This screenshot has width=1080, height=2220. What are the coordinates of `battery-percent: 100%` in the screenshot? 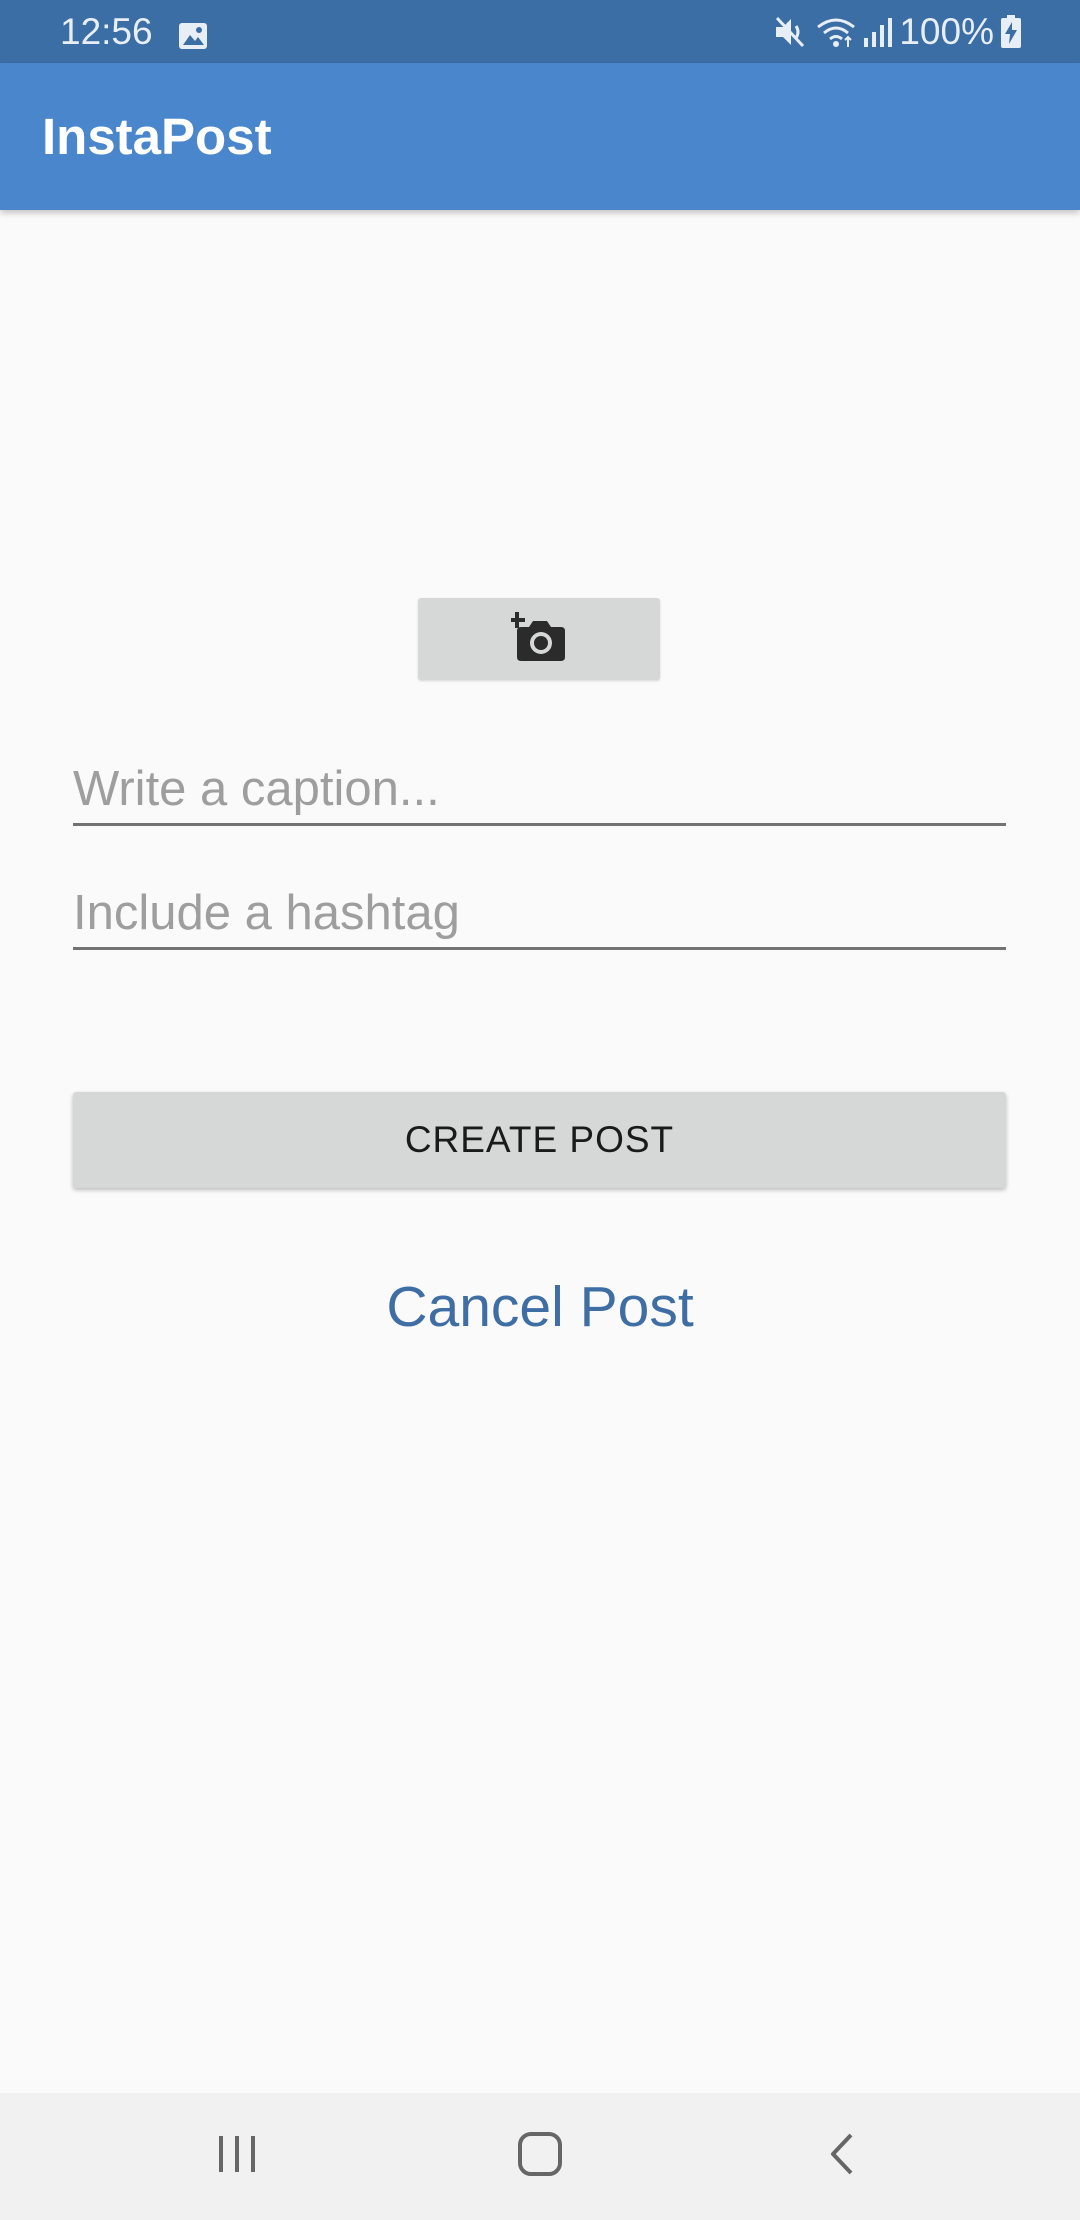 It's located at (946, 31).